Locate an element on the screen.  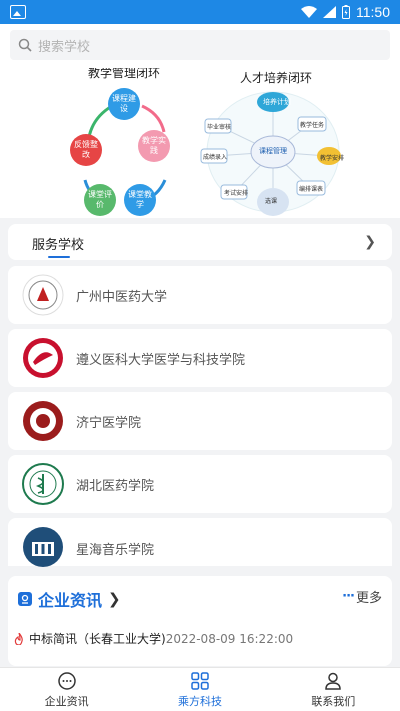
cycle-node-1: 课程建设 is located at coordinates (124, 104).